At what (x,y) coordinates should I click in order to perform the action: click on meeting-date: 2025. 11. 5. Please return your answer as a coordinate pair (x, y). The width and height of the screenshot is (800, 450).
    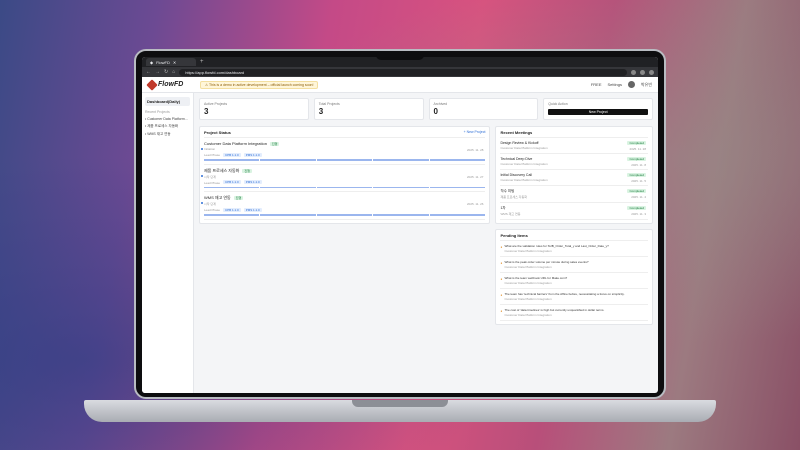
    Looking at the image, I should click on (638, 181).